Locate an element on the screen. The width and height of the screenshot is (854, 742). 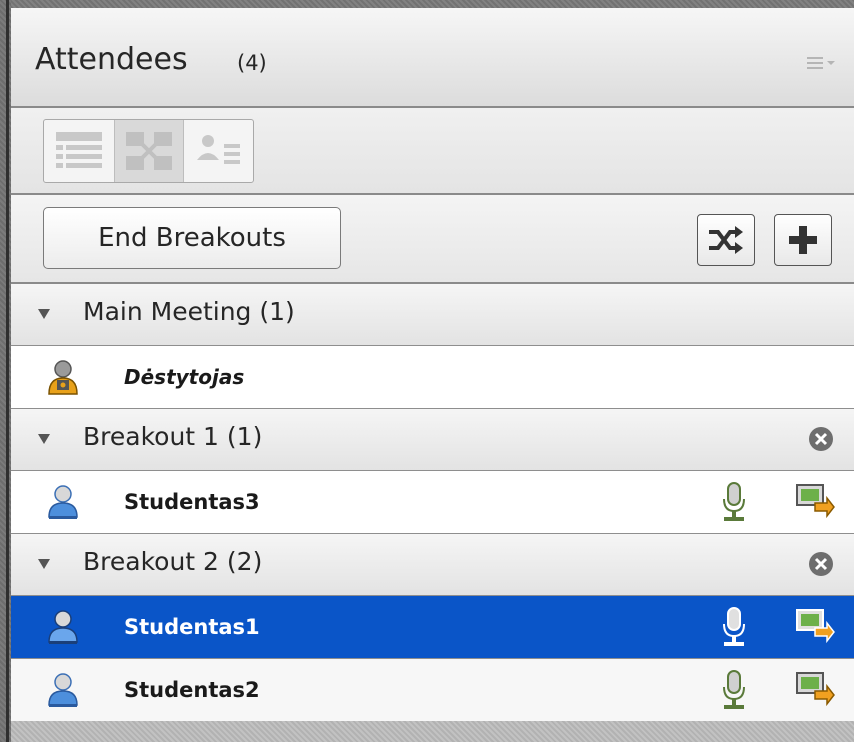
window-left-border is located at coordinates (5, 371).